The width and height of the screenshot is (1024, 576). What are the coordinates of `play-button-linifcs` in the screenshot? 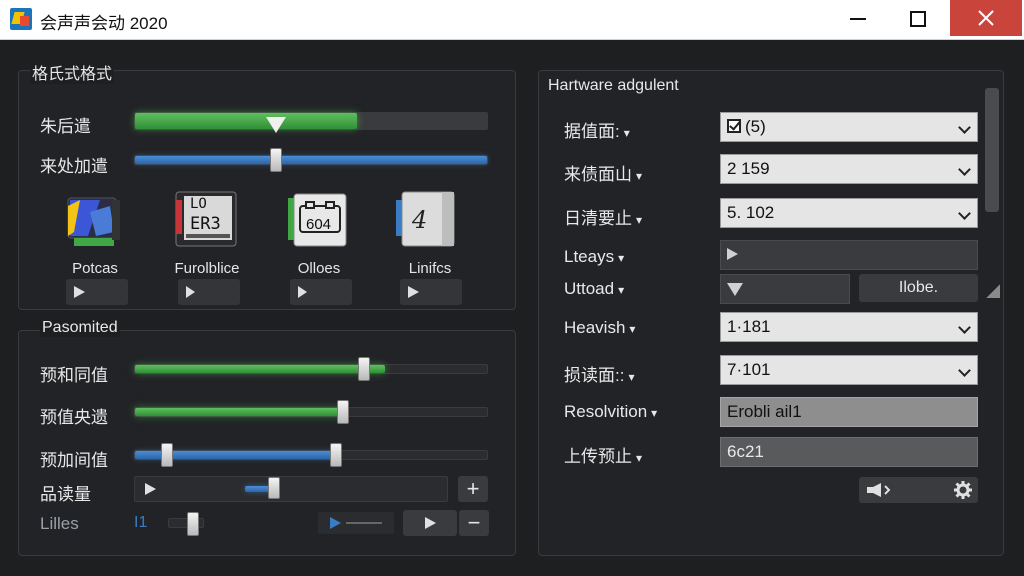 It's located at (431, 292).